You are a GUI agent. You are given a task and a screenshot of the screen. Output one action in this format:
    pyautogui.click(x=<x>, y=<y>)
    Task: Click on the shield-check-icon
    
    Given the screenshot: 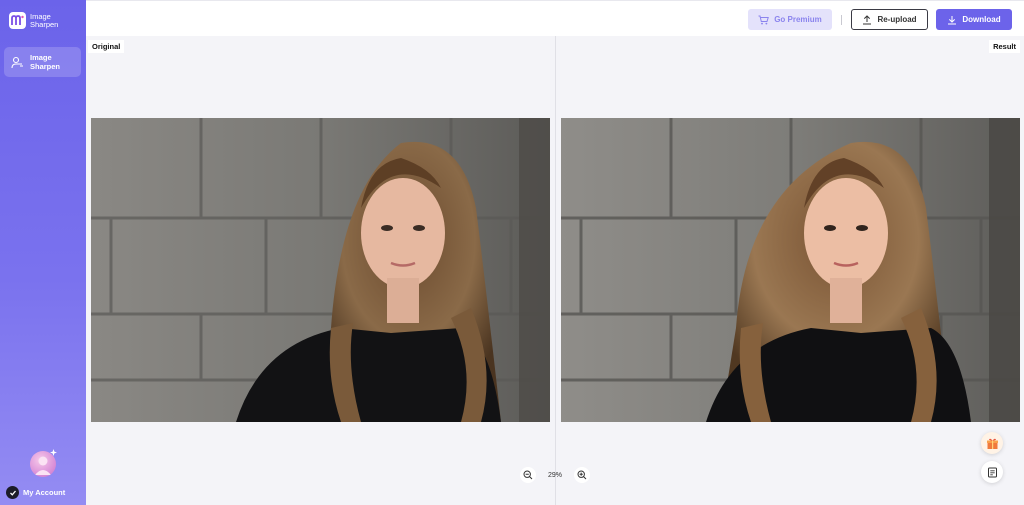 What is the action you would take?
    pyautogui.click(x=12, y=492)
    